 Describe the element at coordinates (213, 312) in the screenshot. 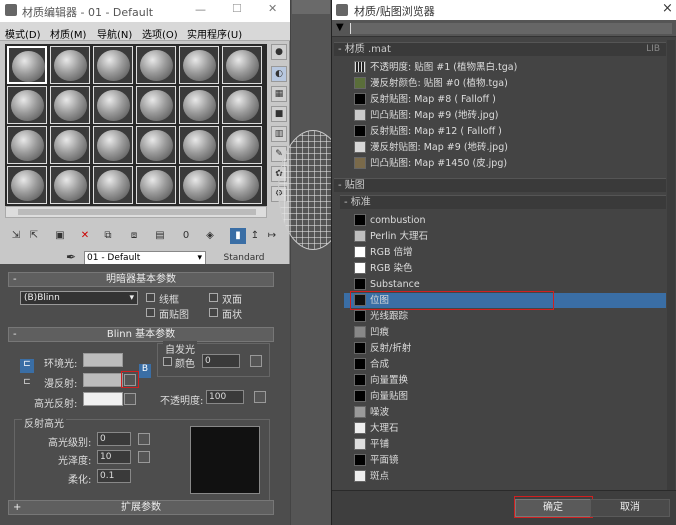

I see `faceted-checkbox` at that location.